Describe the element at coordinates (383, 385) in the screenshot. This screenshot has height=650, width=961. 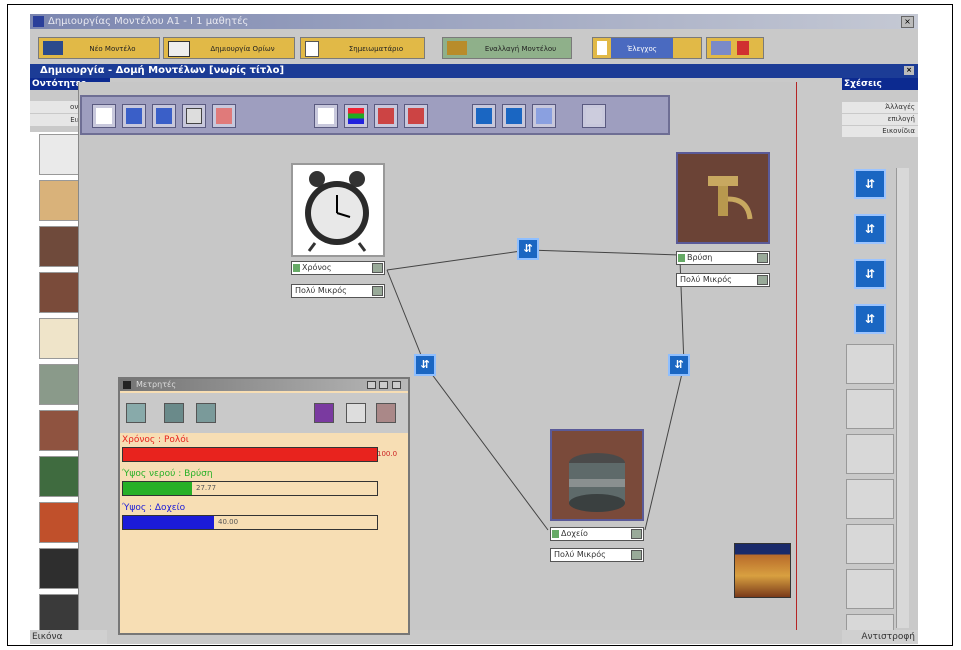
I see `maximize-button` at that location.